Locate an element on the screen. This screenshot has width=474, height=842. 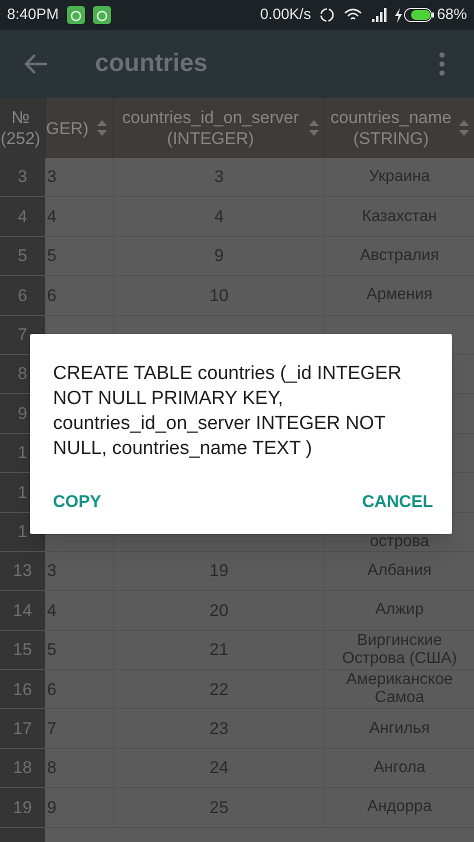
column-header: № (252) is located at coordinates (22, 128).